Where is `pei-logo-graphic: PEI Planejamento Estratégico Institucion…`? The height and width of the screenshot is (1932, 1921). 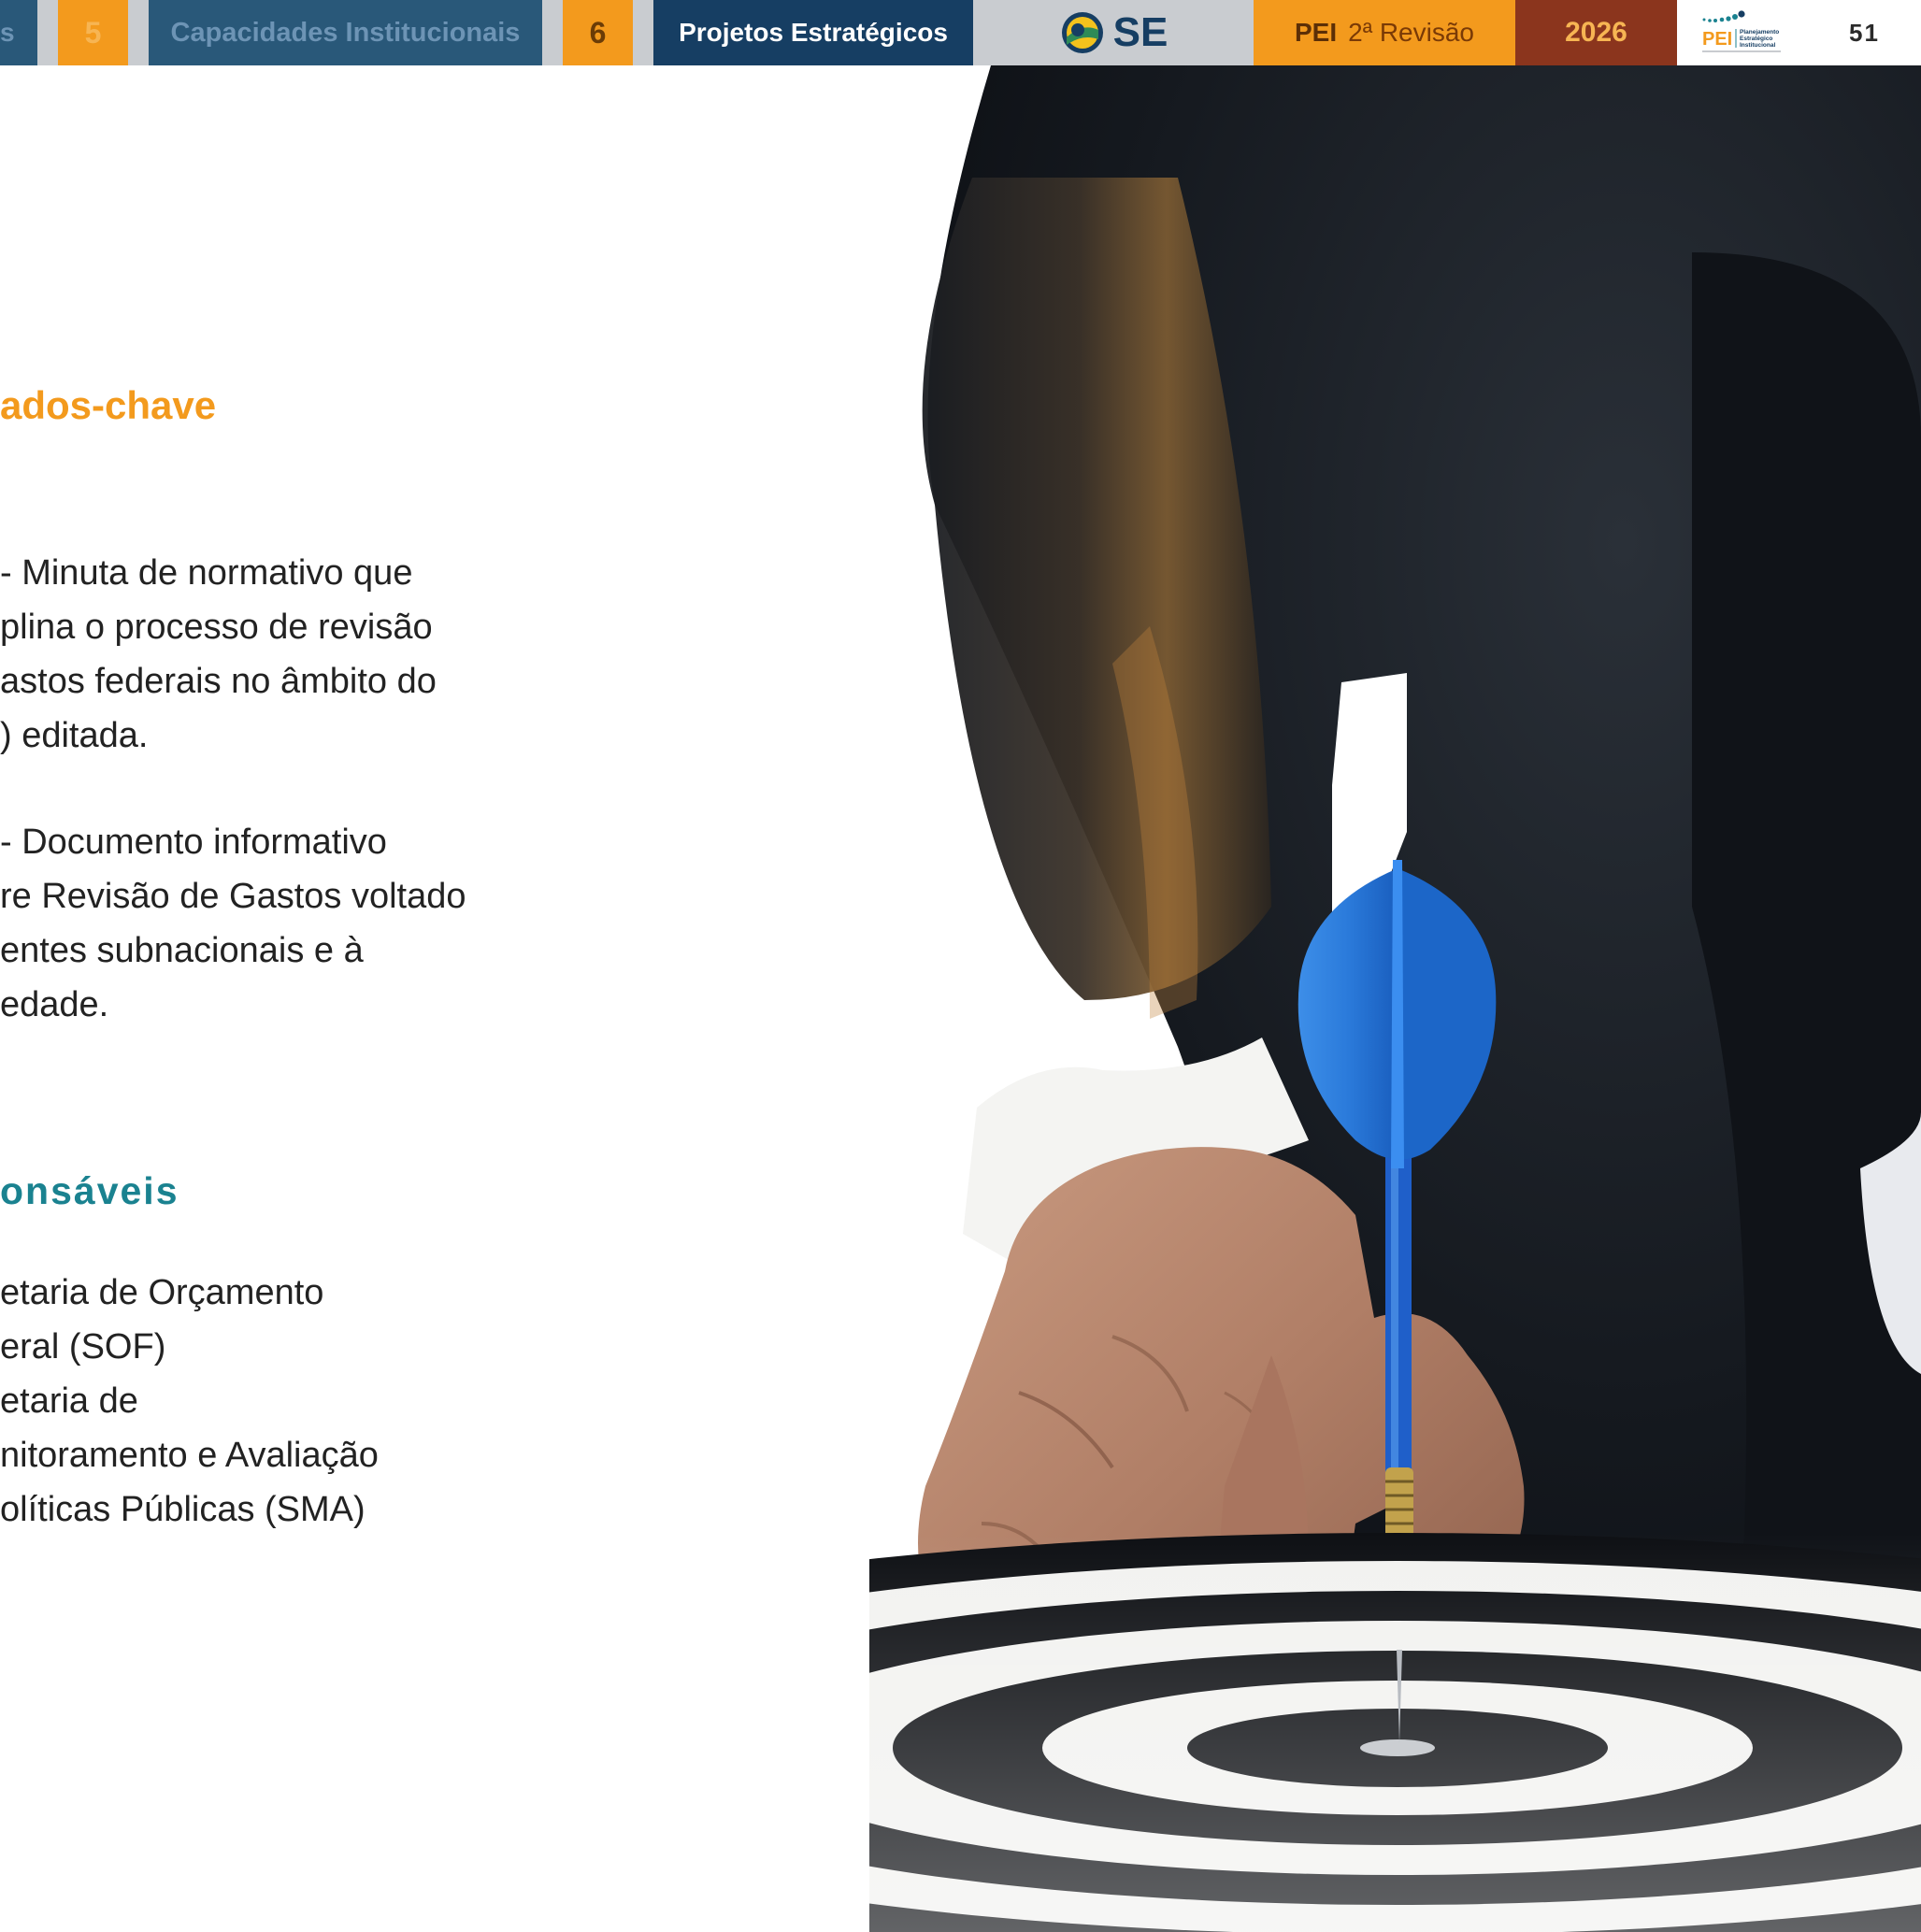
pei-logo-graphic: PEI Planejamento Estratégico Institucion… is located at coordinates (1741, 31).